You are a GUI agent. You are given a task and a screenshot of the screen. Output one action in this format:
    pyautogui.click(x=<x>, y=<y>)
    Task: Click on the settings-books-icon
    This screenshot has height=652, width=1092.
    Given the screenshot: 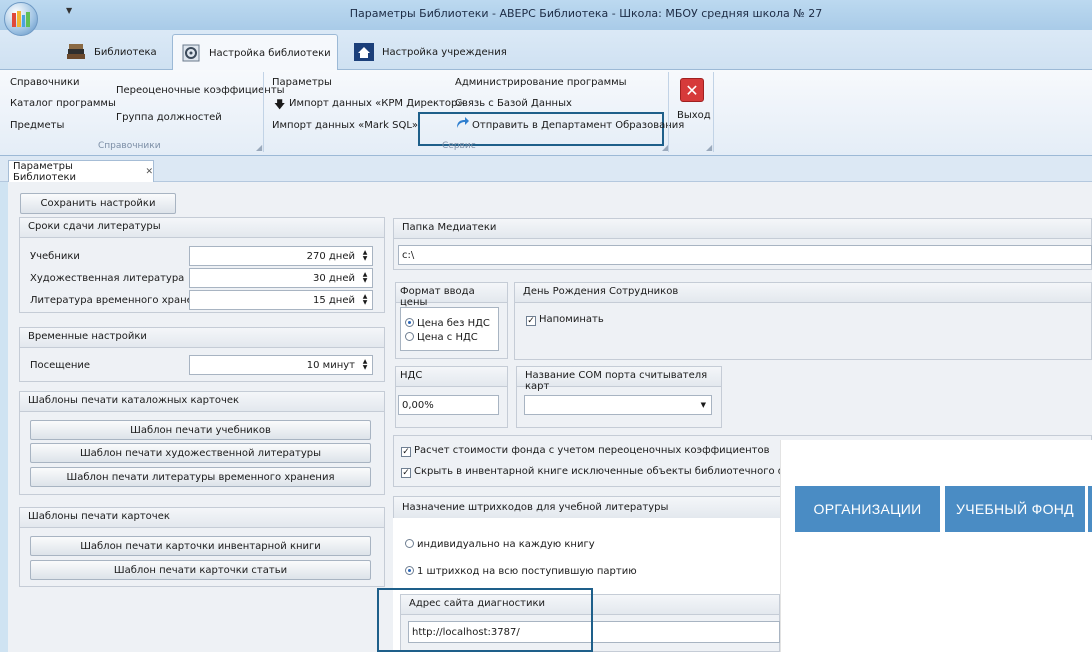 What is the action you would take?
    pyautogui.click(x=191, y=53)
    